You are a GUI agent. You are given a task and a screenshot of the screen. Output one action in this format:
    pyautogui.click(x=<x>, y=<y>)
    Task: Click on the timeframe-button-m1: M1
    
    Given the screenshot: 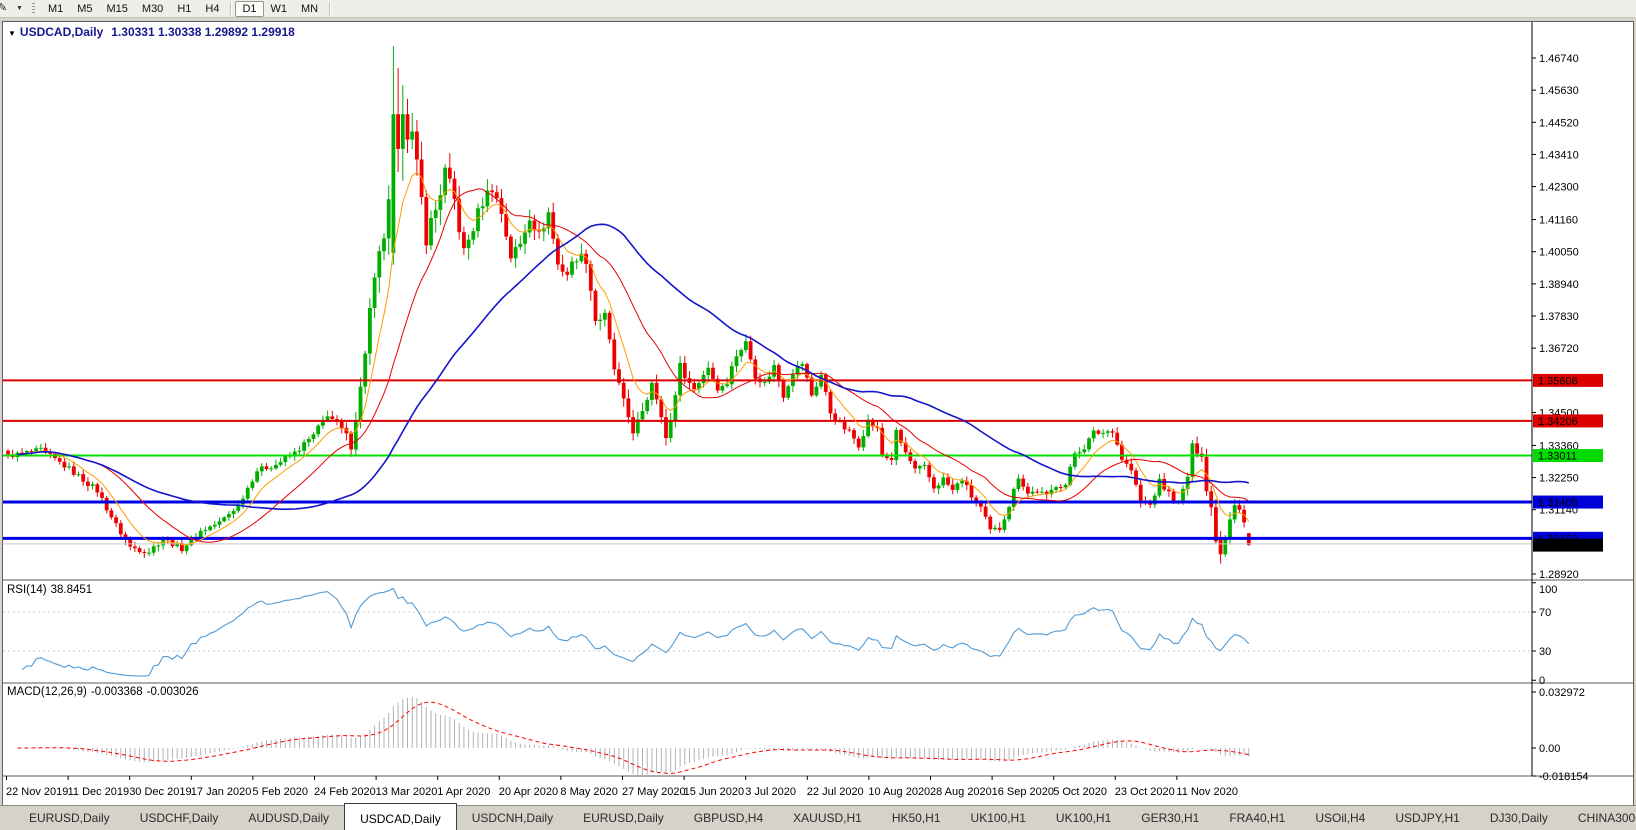 What is the action you would take?
    pyautogui.click(x=55, y=9)
    